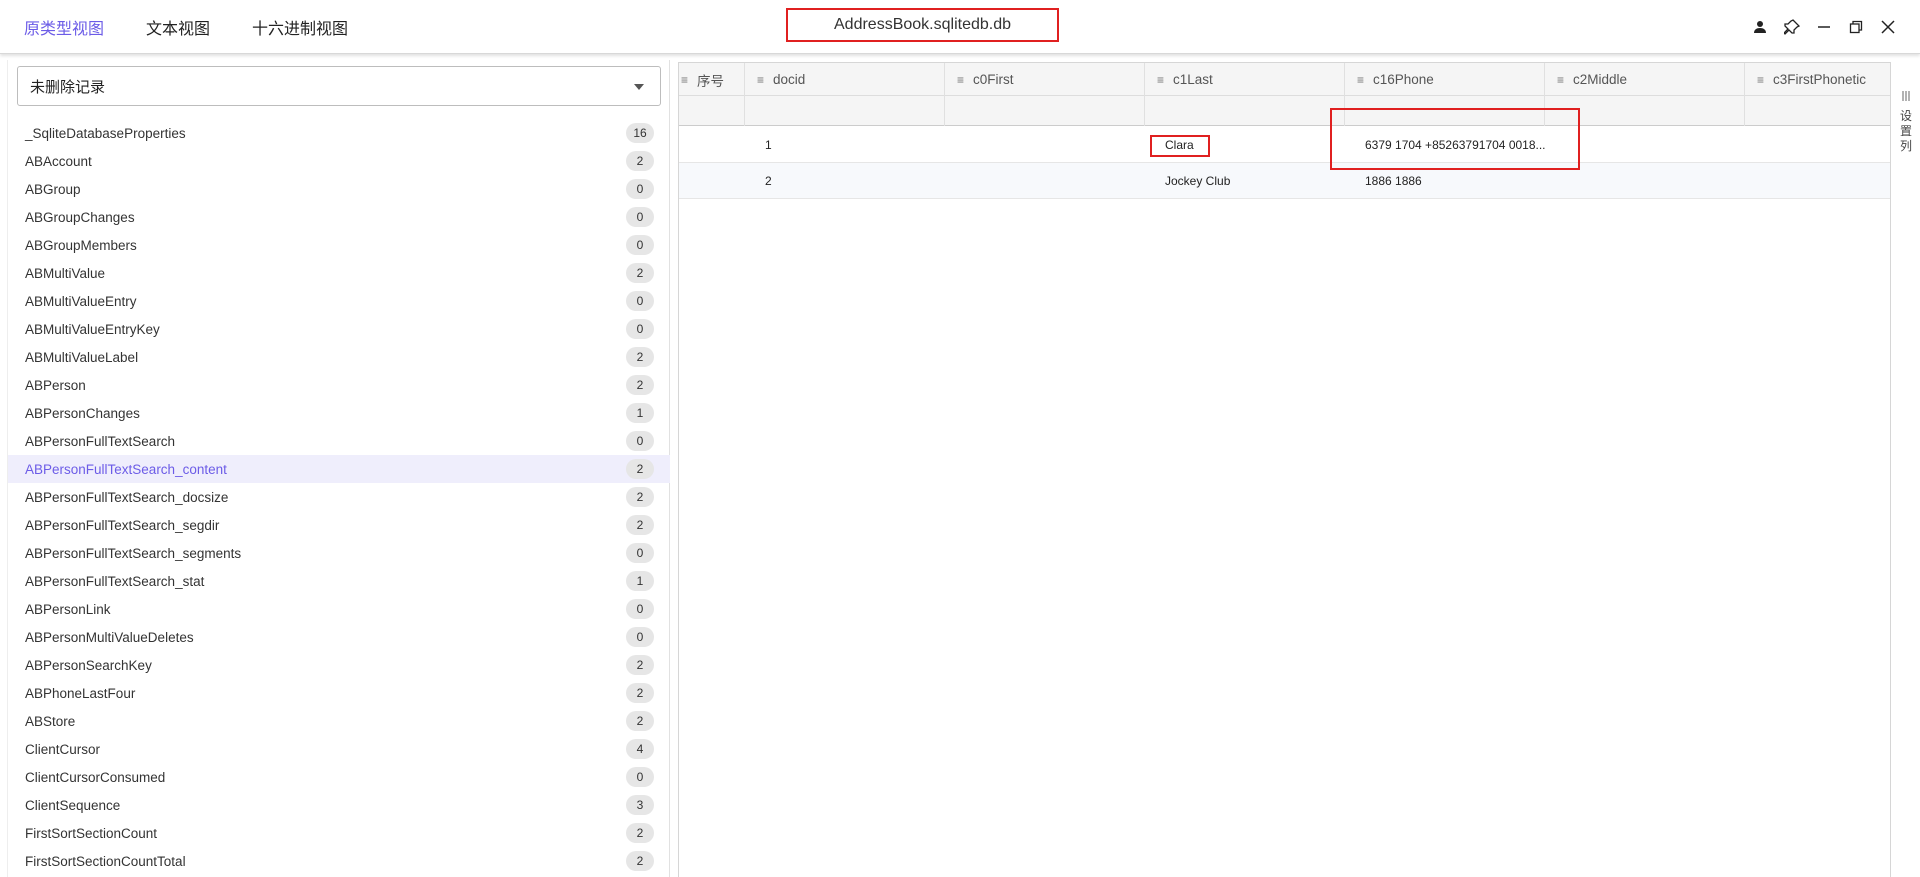 This screenshot has height=877, width=1920. Describe the element at coordinates (339, 273) in the screenshot. I see `table-list-item: ABMultiValue 2` at that location.